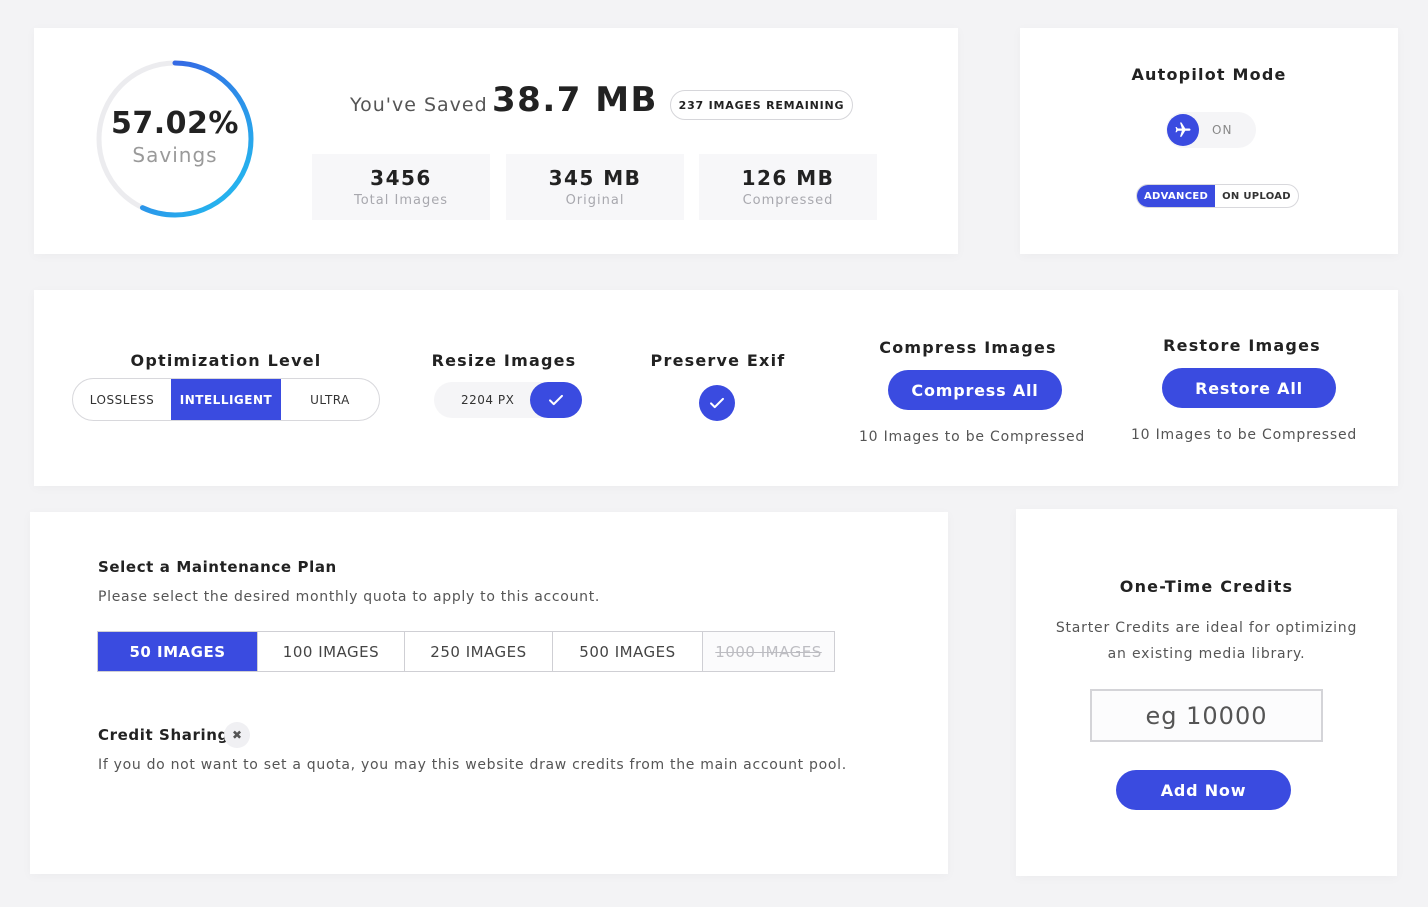 This screenshot has width=1428, height=907. What do you see at coordinates (788, 200) in the screenshot?
I see `stat-label: Compressed` at bounding box center [788, 200].